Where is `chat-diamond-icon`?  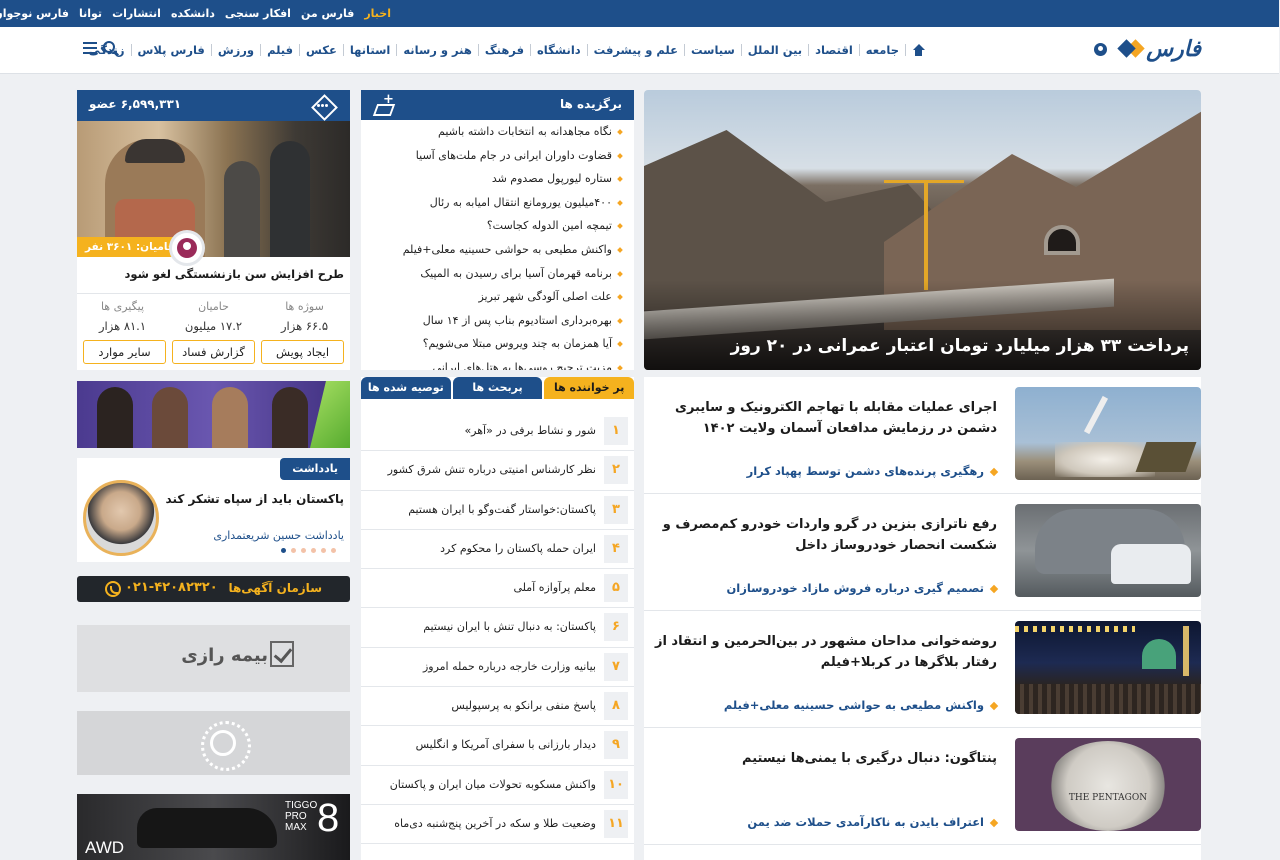 chat-diamond-icon is located at coordinates (325, 106).